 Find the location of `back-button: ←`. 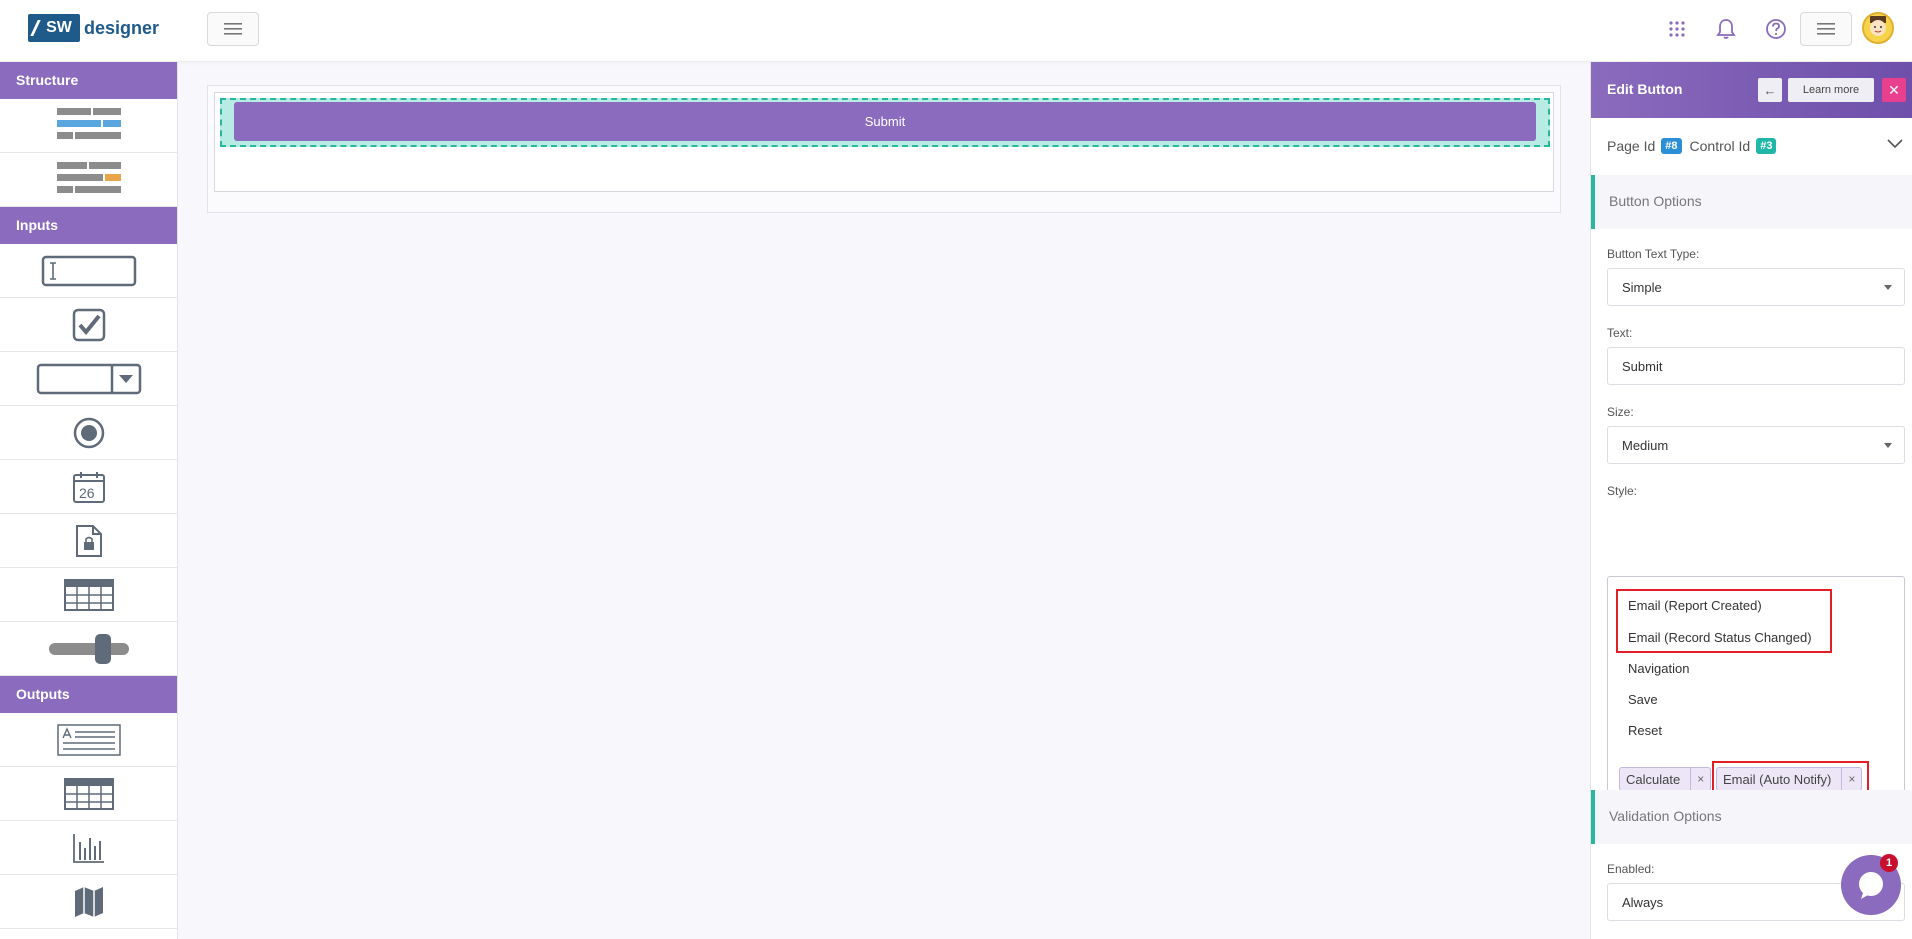

back-button: ← is located at coordinates (1770, 90).